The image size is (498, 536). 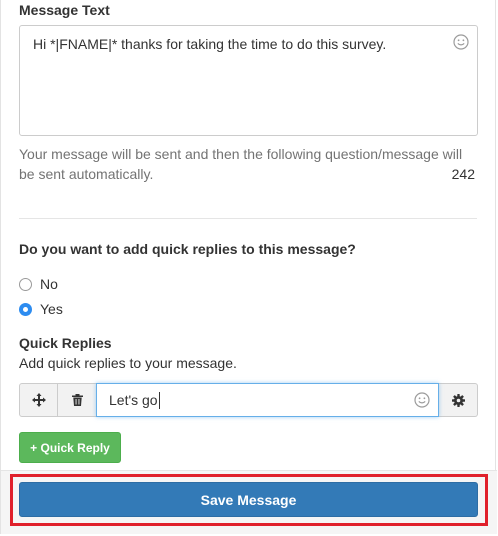 I want to click on radio-no-circle, so click(x=25, y=284).